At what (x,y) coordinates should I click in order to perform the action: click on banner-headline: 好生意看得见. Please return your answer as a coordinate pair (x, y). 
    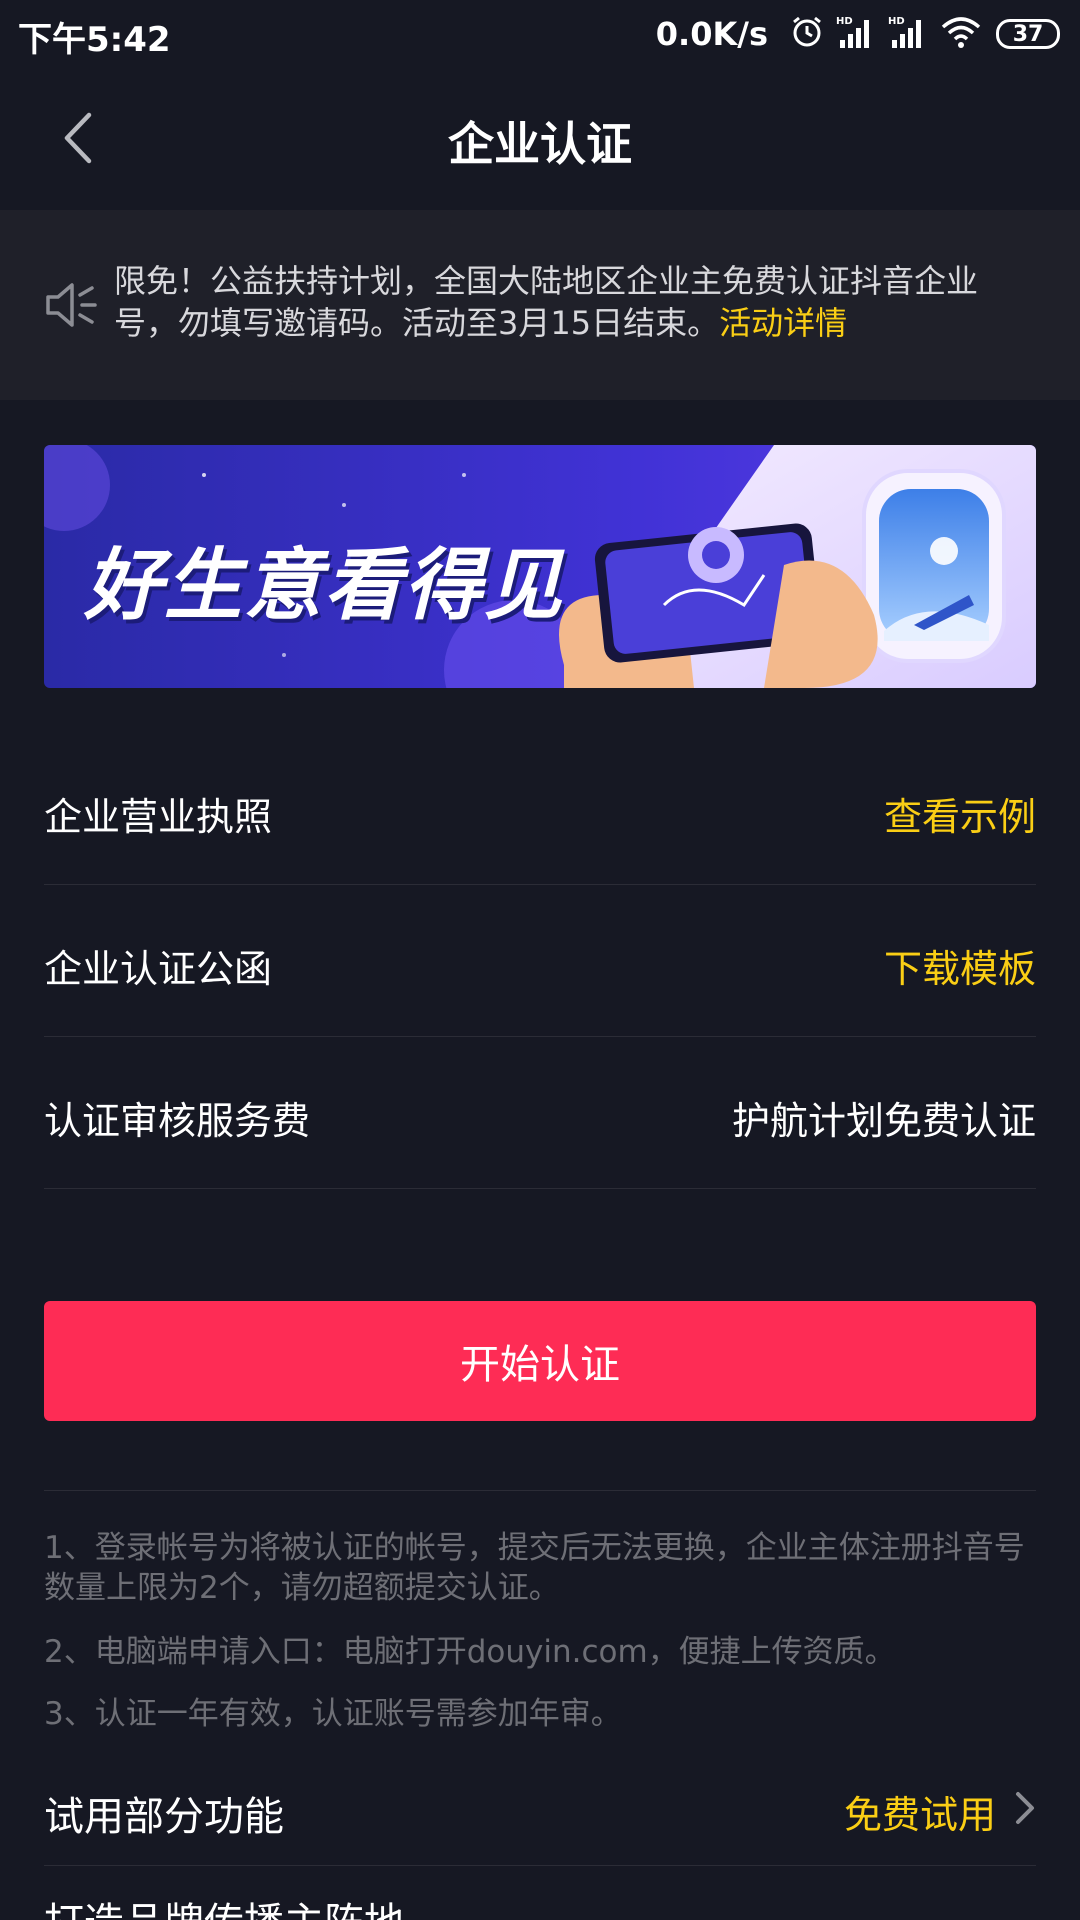
    Looking at the image, I should click on (324, 586).